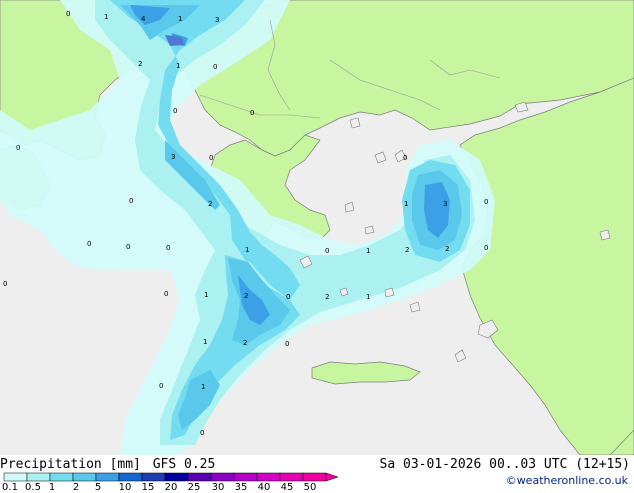  What do you see at coordinates (241, 487) in the screenshot?
I see `legend-tick: 35` at bounding box center [241, 487].